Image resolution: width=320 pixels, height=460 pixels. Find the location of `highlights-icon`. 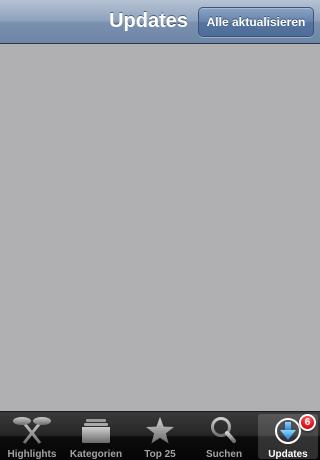

highlights-icon is located at coordinates (32, 430).